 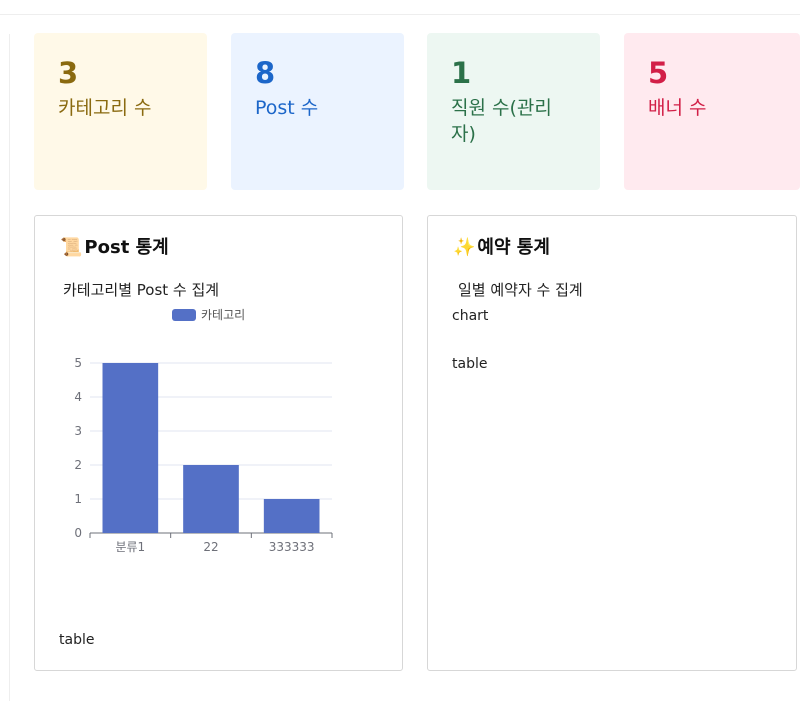 I want to click on stat-card-category: 3 카테고리 수, so click(x=120, y=111).